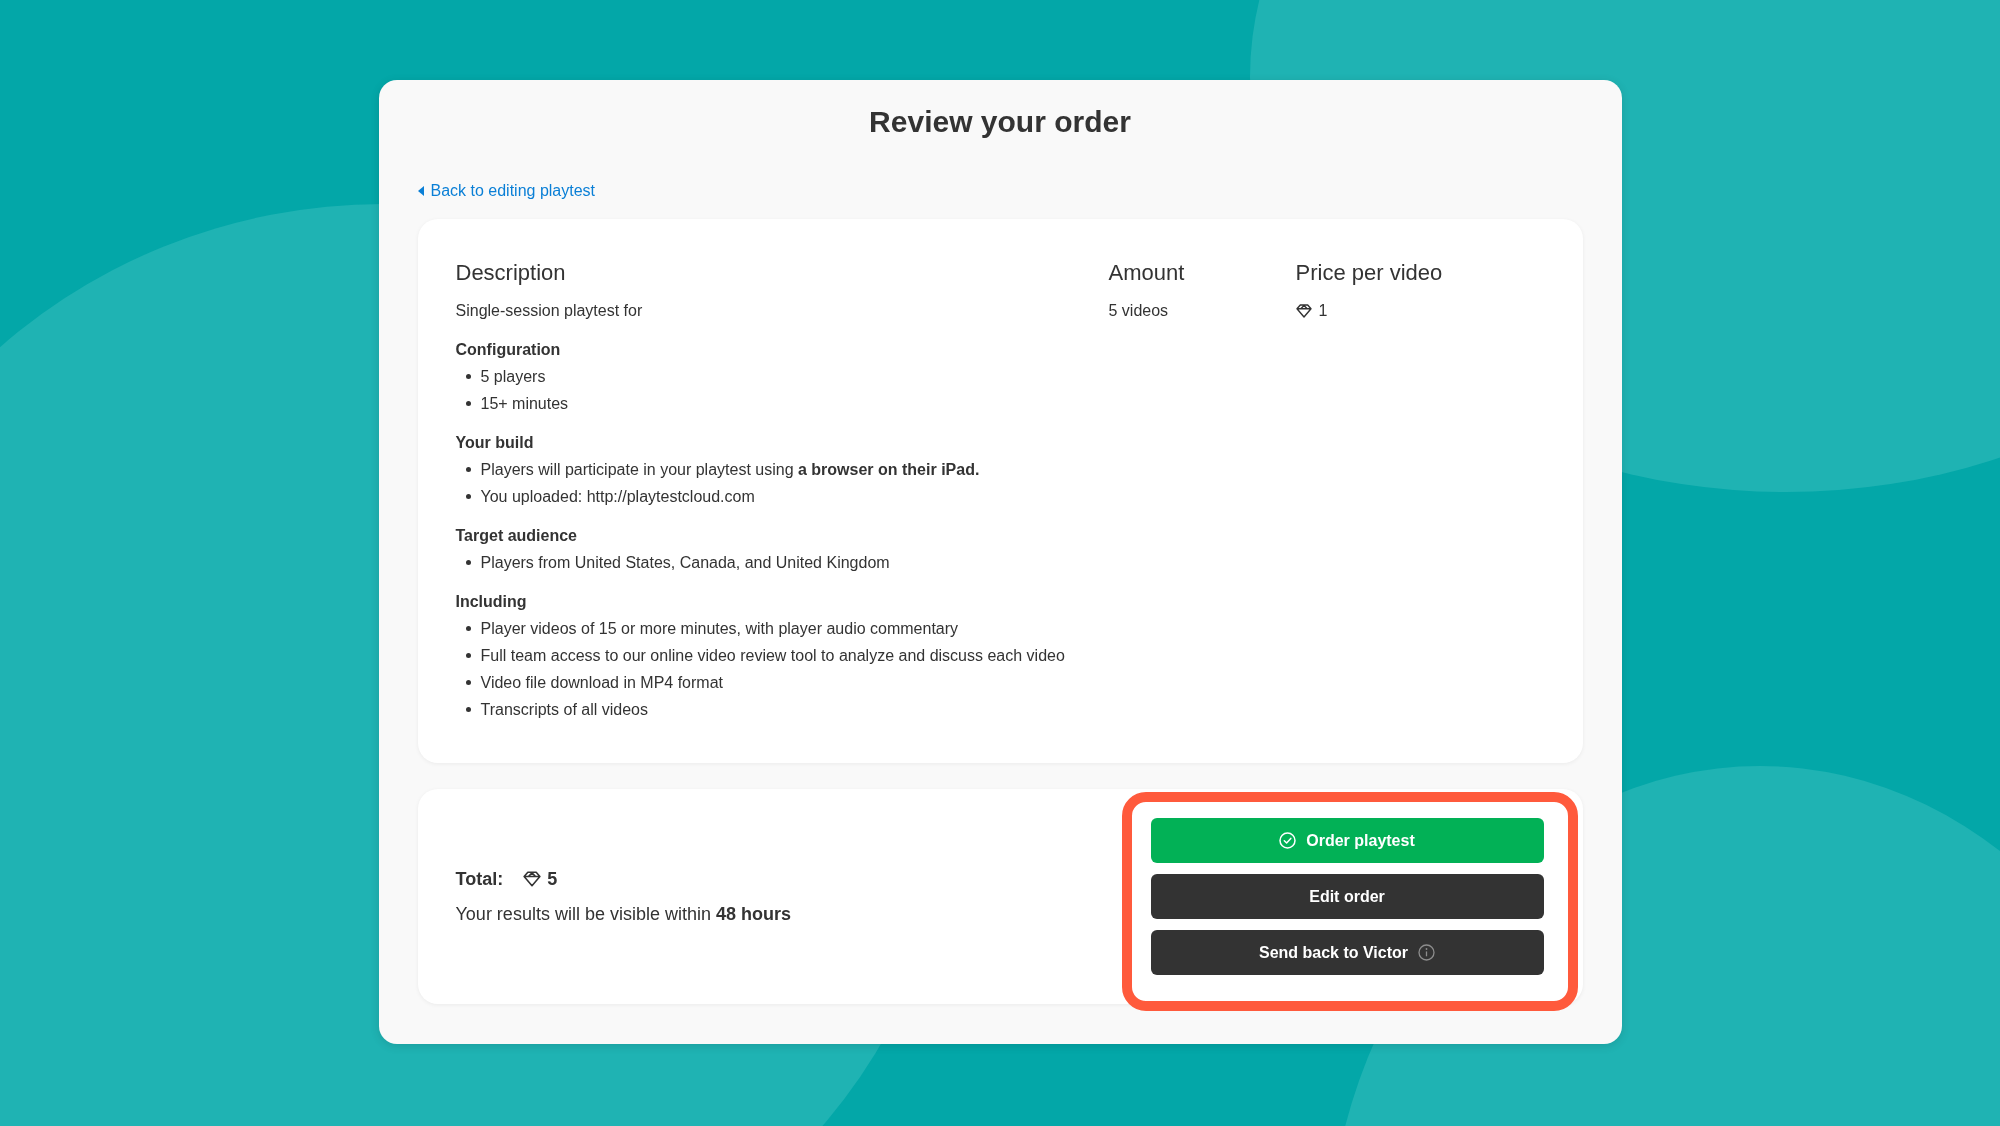  I want to click on column-header: Description, so click(511, 273).